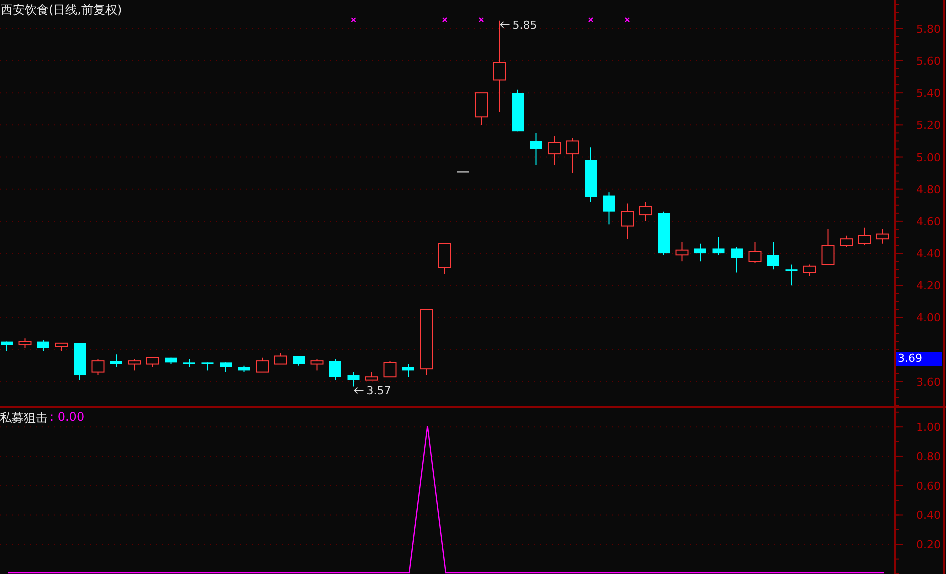  What do you see at coordinates (928, 427) in the screenshot?
I see `axis-label: 1.00` at bounding box center [928, 427].